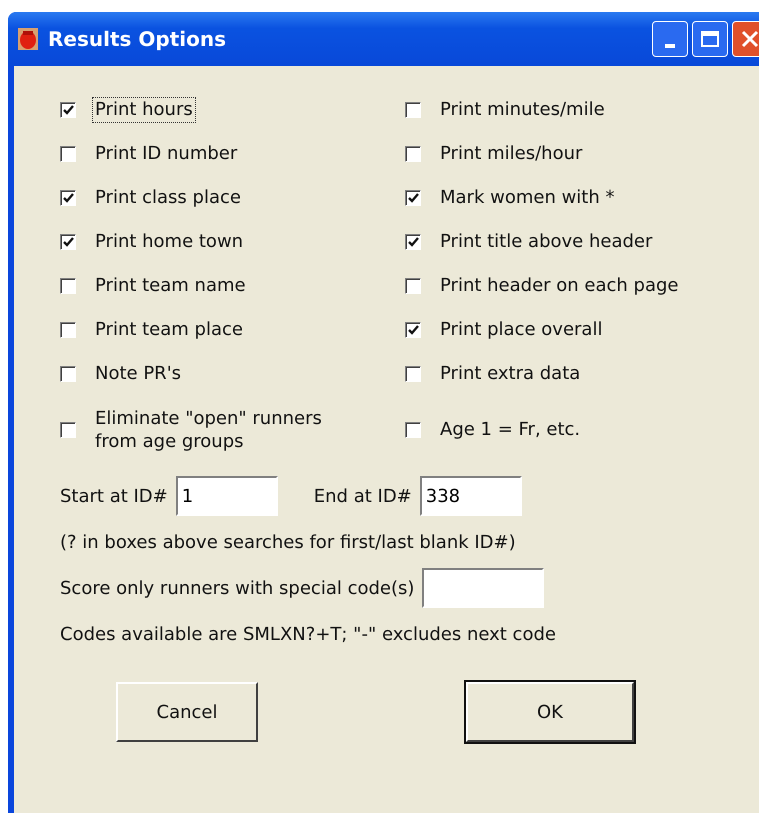 This screenshot has width=759, height=813. I want to click on minimize-icon, so click(670, 46).